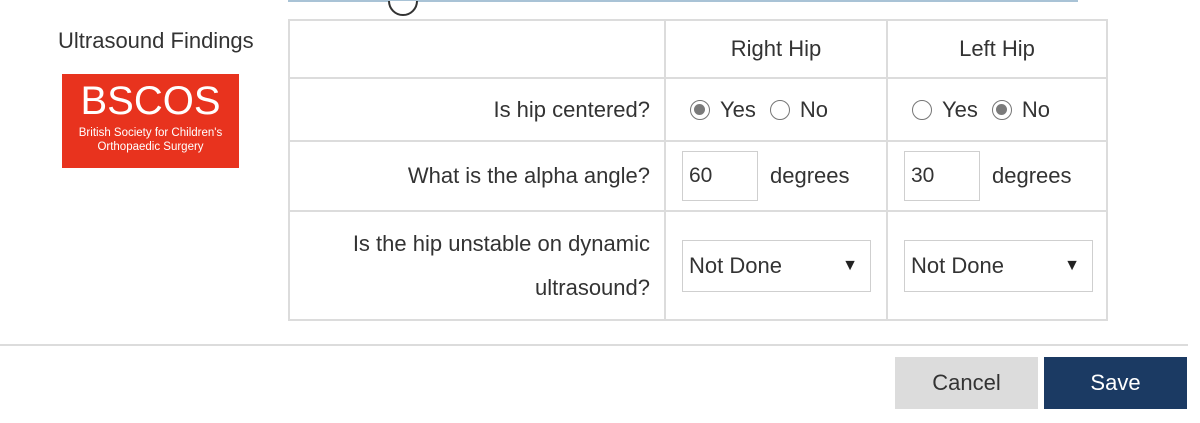  Describe the element at coordinates (942, 176) in the screenshot. I see `left-alpha-input: 30` at that location.